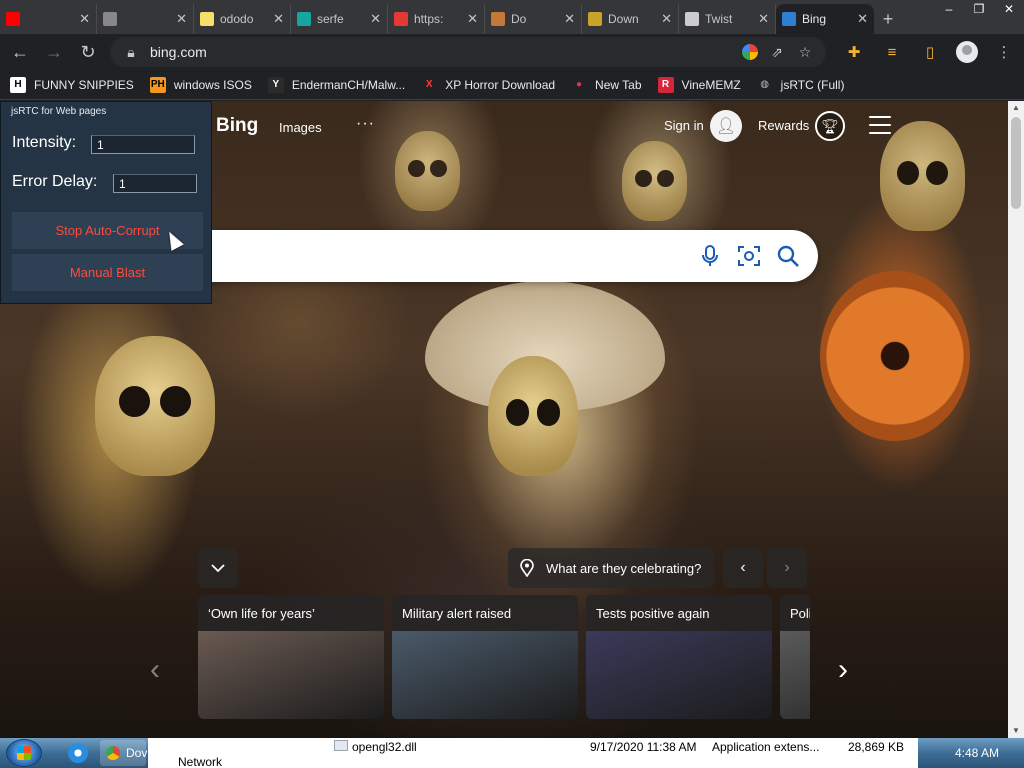 This screenshot has height=768, width=1024. What do you see at coordinates (788, 256) in the screenshot?
I see `search-icon` at bounding box center [788, 256].